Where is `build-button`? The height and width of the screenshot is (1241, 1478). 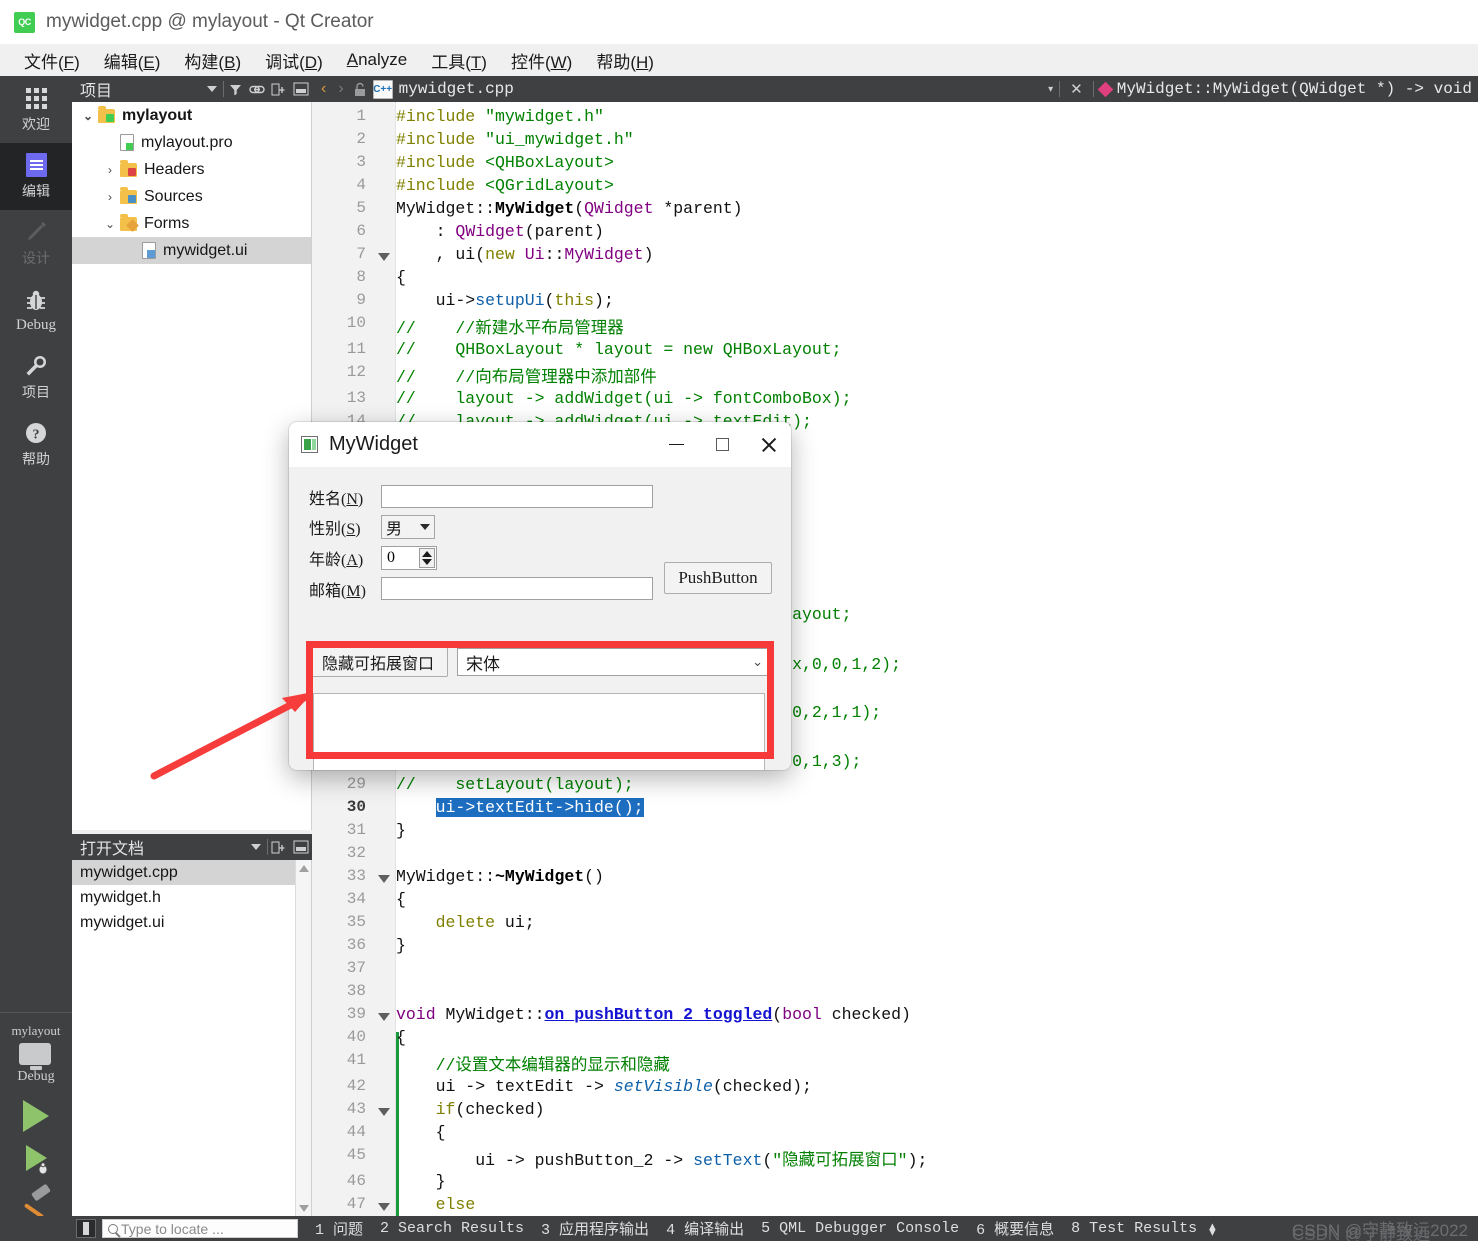
build-button is located at coordinates (36, 1200).